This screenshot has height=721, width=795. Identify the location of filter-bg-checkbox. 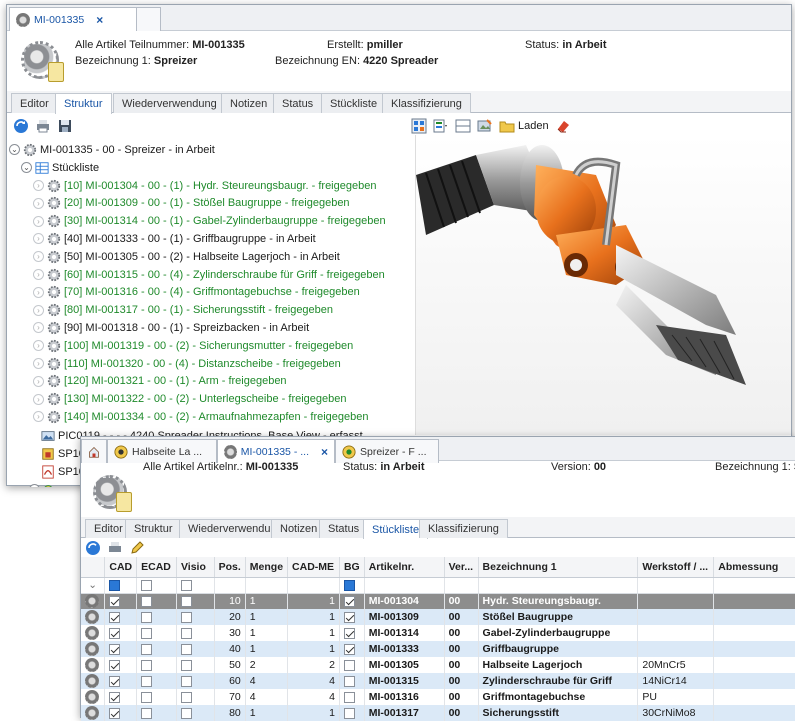
(349, 585).